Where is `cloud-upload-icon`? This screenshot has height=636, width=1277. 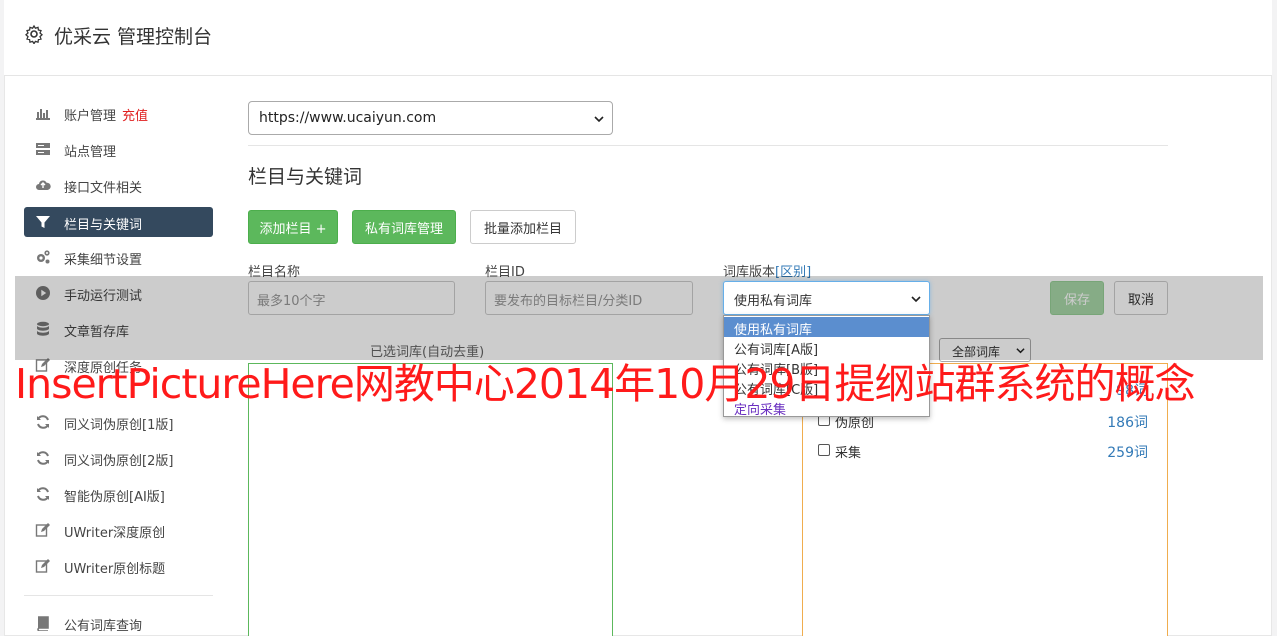
cloud-upload-icon is located at coordinates (43, 185).